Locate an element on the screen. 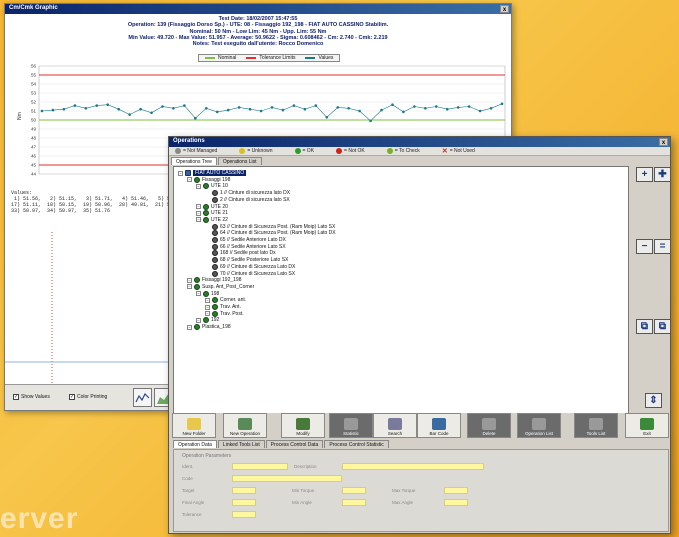  operation-list-button: Operation List is located at coordinates (539, 425).